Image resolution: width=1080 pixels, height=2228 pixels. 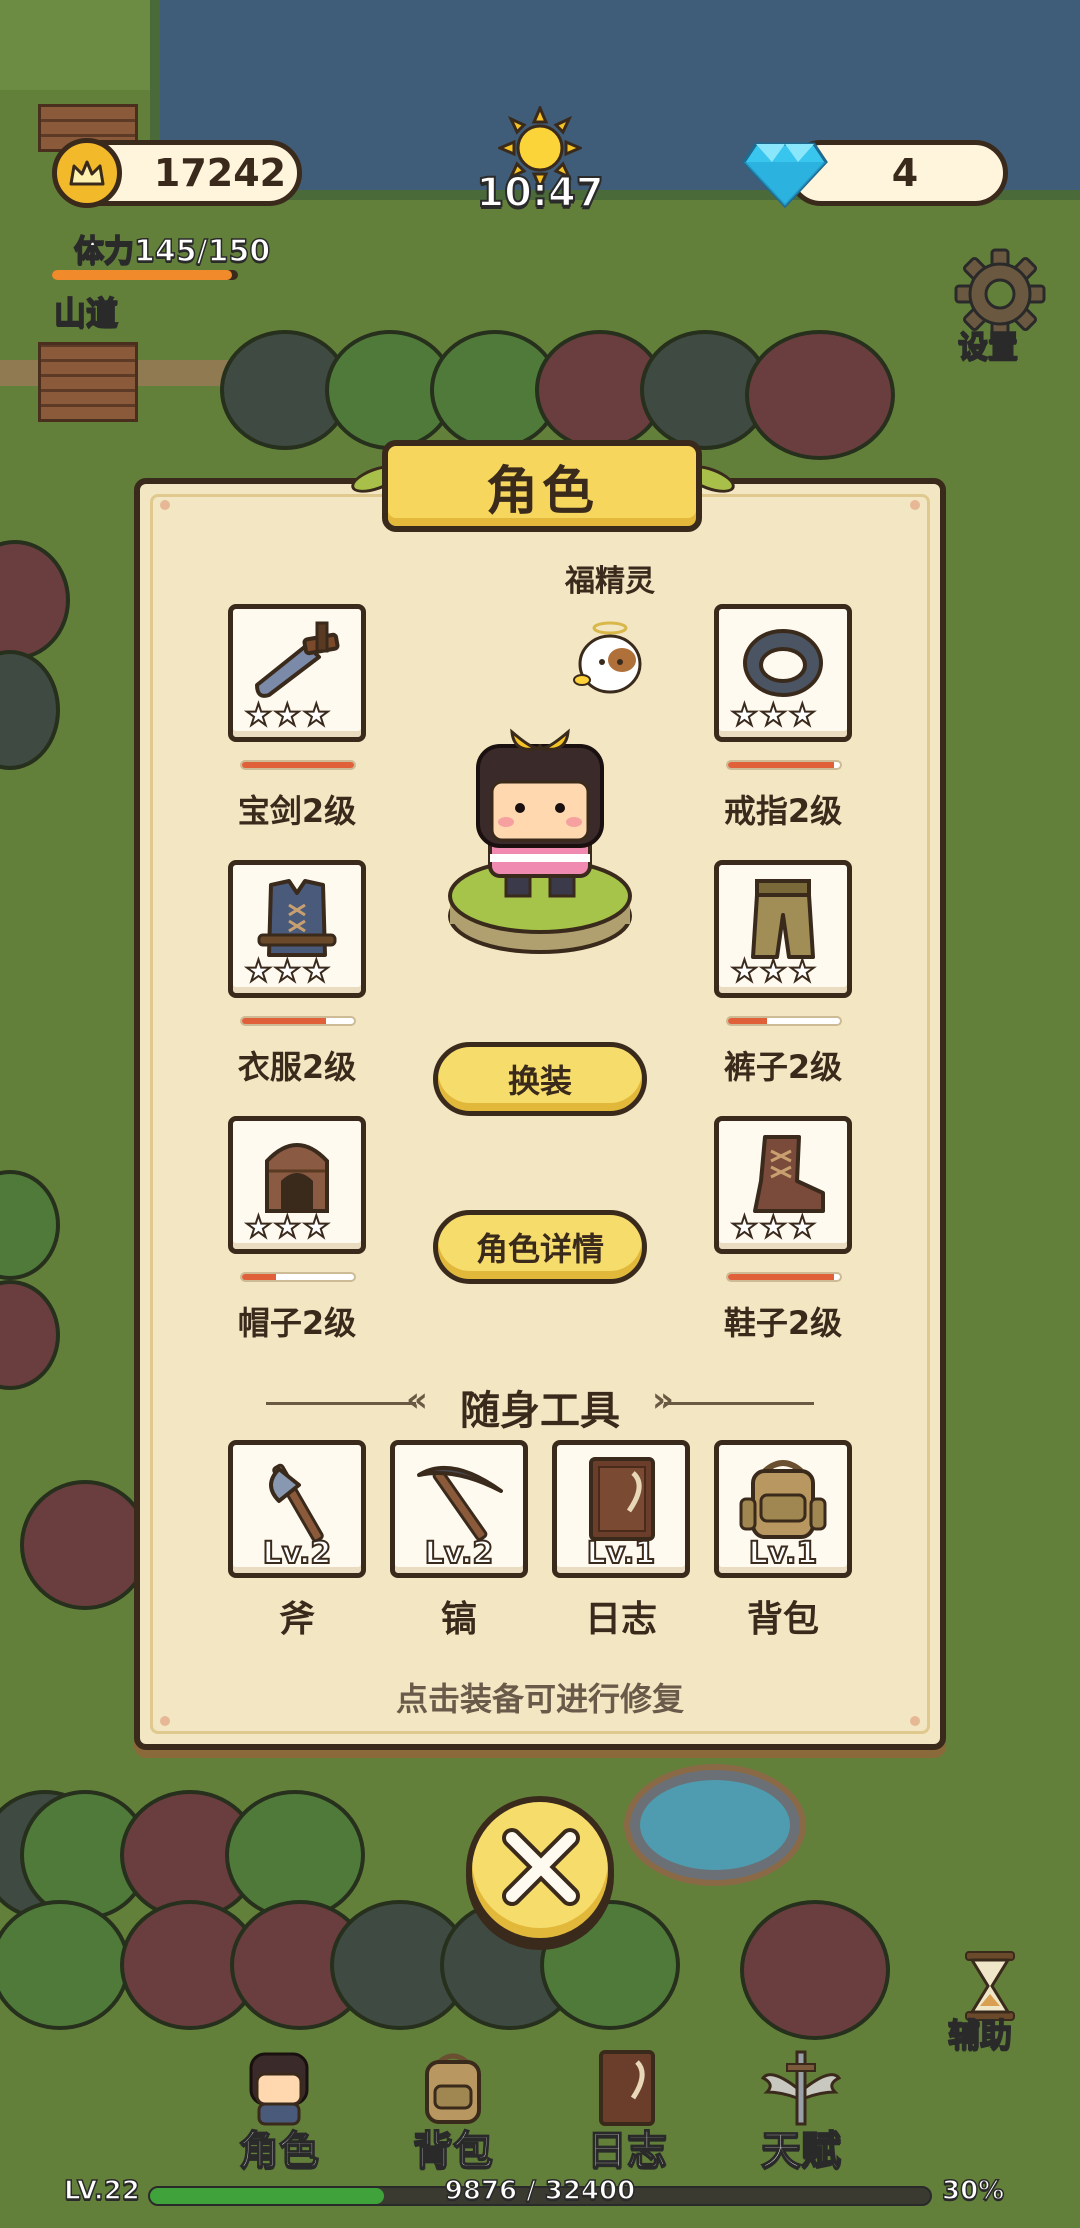 I want to click on shirt-icon, so click(x=297, y=918).